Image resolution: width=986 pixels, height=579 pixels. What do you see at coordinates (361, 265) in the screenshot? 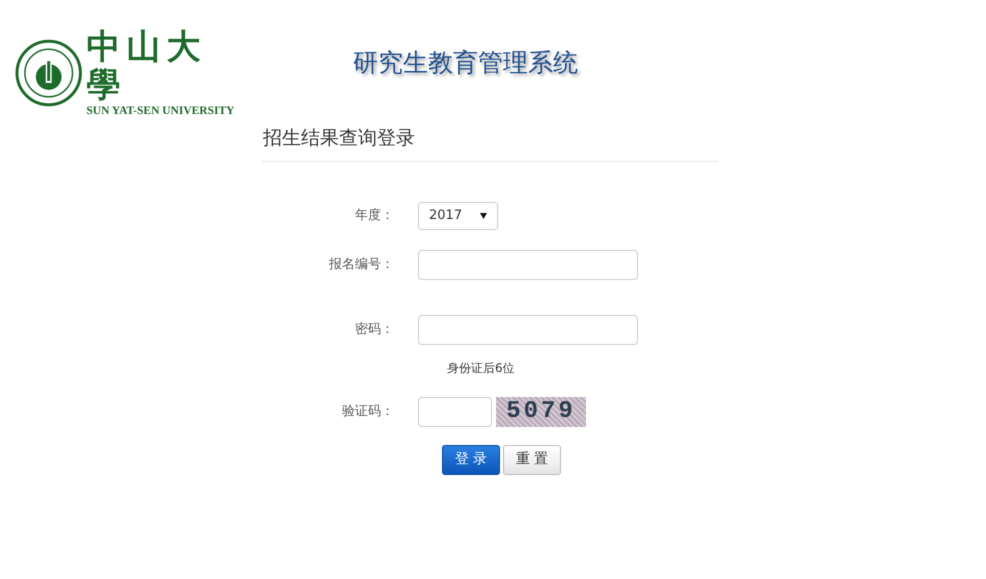
I see `field-label: 报名编号：` at bounding box center [361, 265].